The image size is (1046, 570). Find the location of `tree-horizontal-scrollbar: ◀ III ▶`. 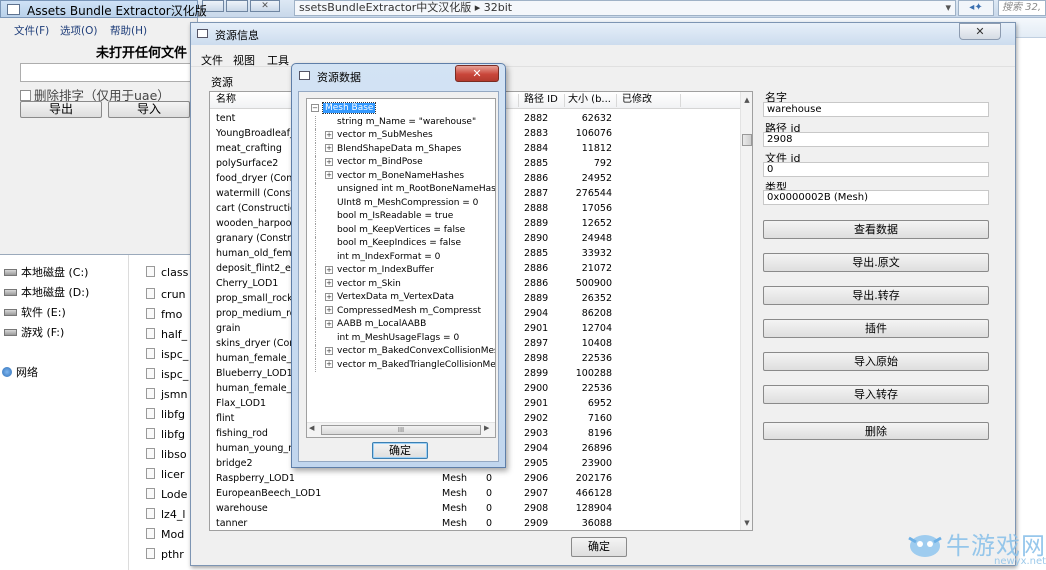

tree-horizontal-scrollbar: ◀ III ▶ is located at coordinates (401, 429).